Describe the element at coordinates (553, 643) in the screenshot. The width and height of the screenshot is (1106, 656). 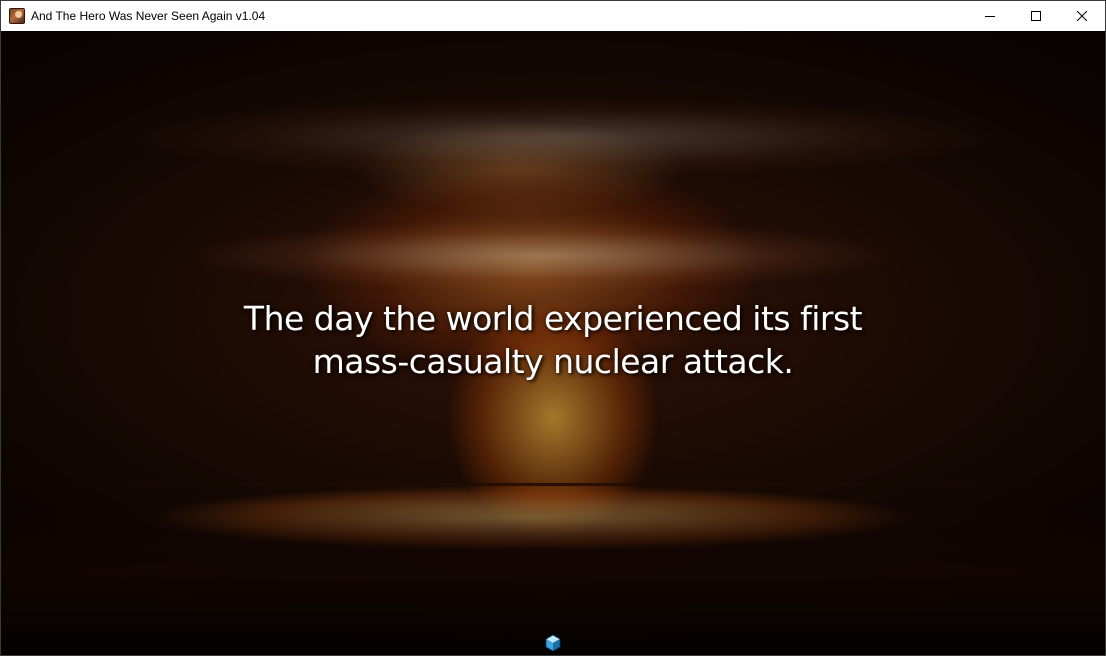
I see `blue-cube-icon` at that location.